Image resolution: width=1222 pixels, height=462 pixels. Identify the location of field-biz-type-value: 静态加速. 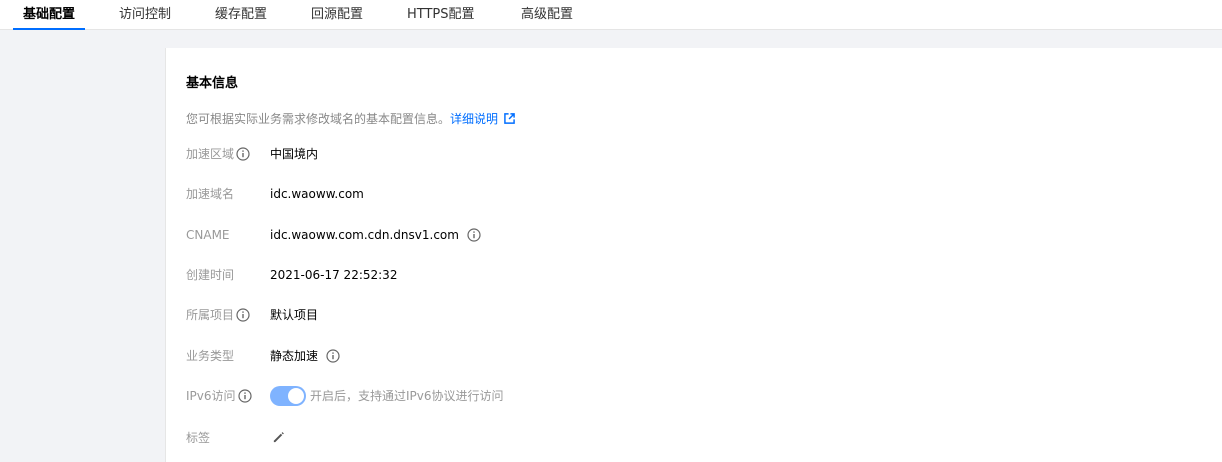
(294, 356).